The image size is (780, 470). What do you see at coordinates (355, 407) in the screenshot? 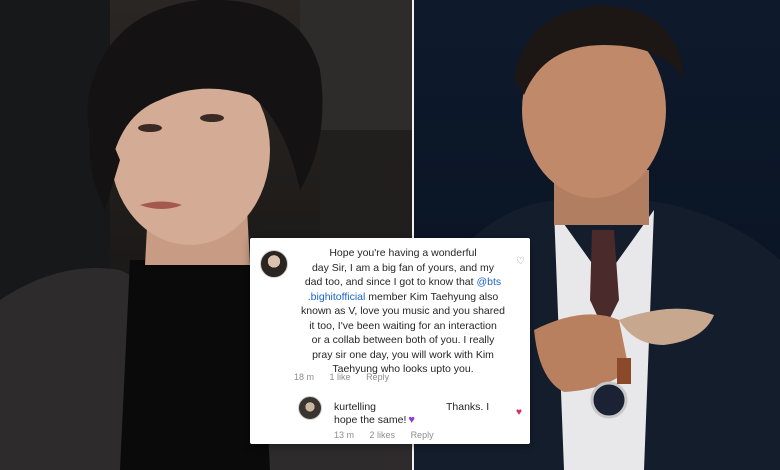
I see `reply-username: kurtelling` at bounding box center [355, 407].